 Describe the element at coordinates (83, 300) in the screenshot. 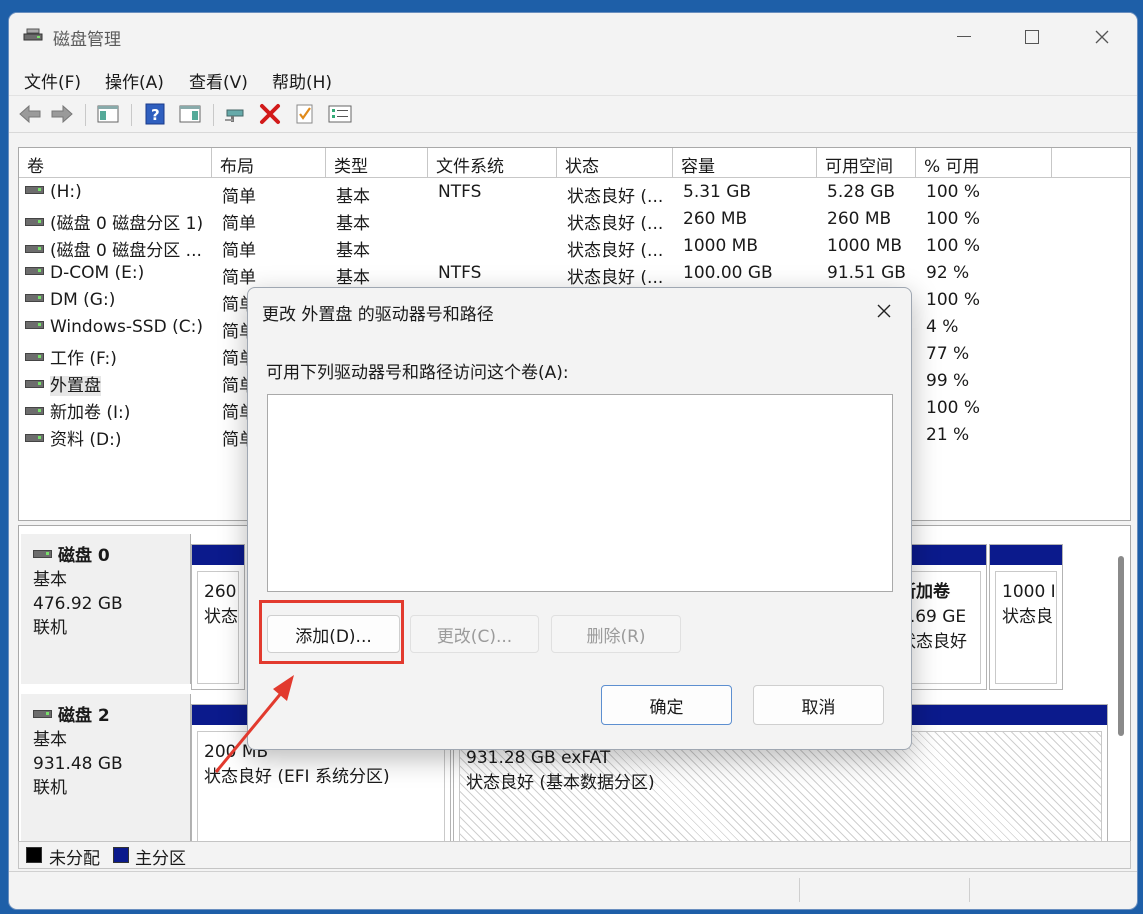

I see `volume-name: DM (G:)` at that location.